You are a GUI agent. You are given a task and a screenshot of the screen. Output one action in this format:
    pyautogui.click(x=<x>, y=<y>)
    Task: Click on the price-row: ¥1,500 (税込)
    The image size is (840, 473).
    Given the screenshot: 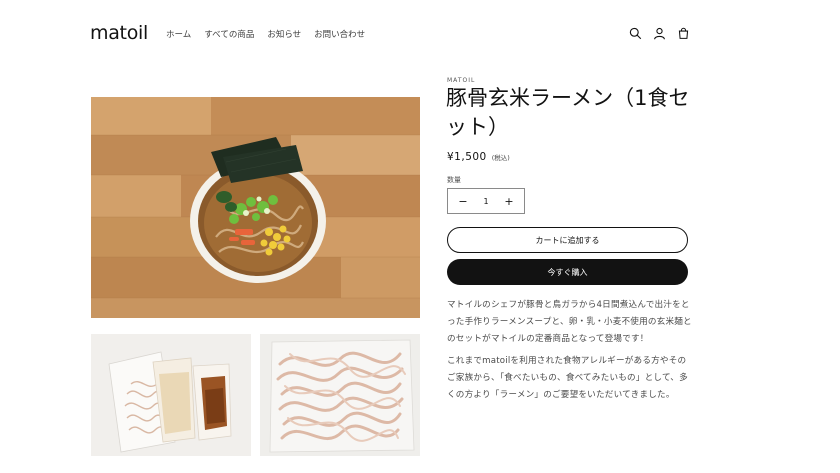 What is the action you would take?
    pyautogui.click(x=478, y=157)
    